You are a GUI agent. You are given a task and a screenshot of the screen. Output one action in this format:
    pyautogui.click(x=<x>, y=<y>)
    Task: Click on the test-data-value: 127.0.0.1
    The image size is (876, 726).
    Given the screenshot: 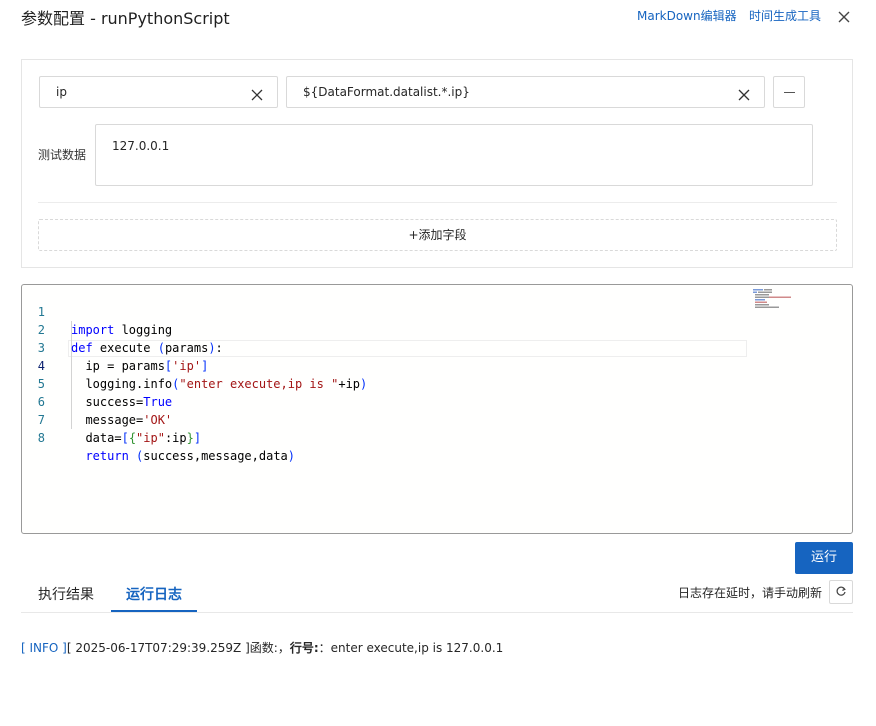 What is the action you would take?
    pyautogui.click(x=141, y=146)
    